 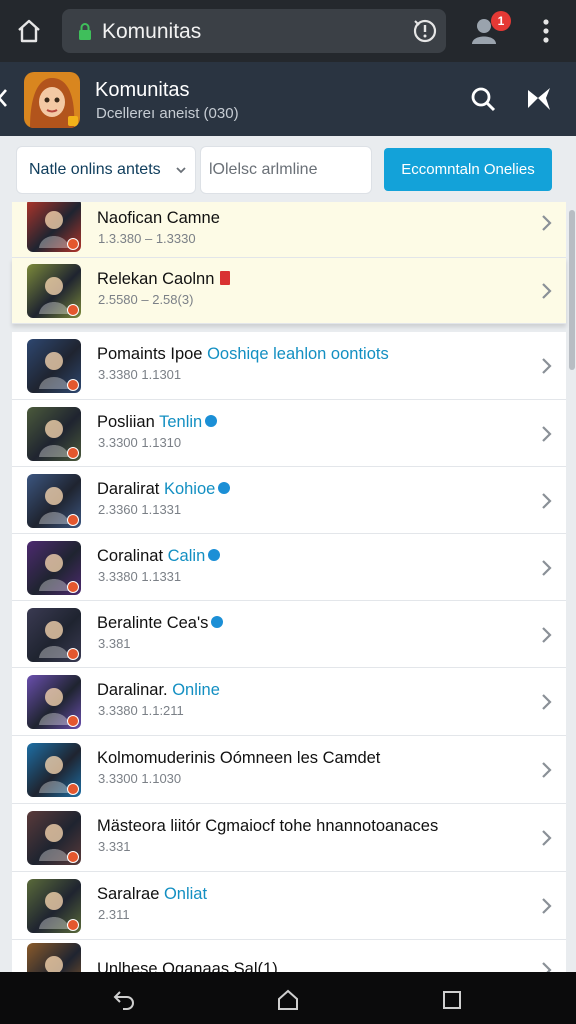 I want to click on notification-badge: 1, so click(x=501, y=21).